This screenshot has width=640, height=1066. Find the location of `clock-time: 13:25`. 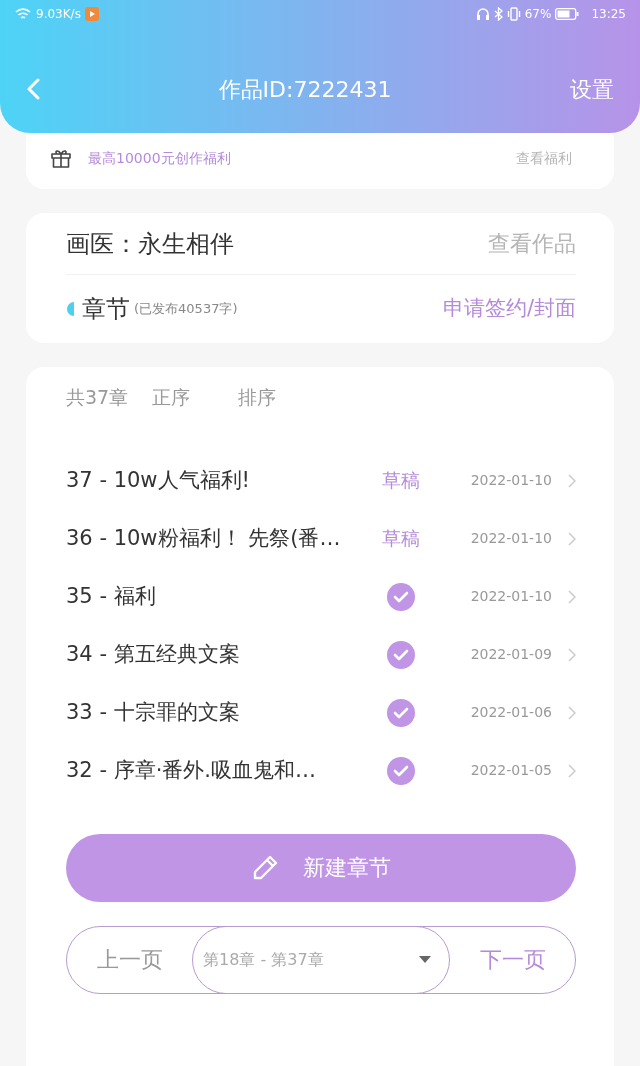

clock-time: 13:25 is located at coordinates (608, 14).